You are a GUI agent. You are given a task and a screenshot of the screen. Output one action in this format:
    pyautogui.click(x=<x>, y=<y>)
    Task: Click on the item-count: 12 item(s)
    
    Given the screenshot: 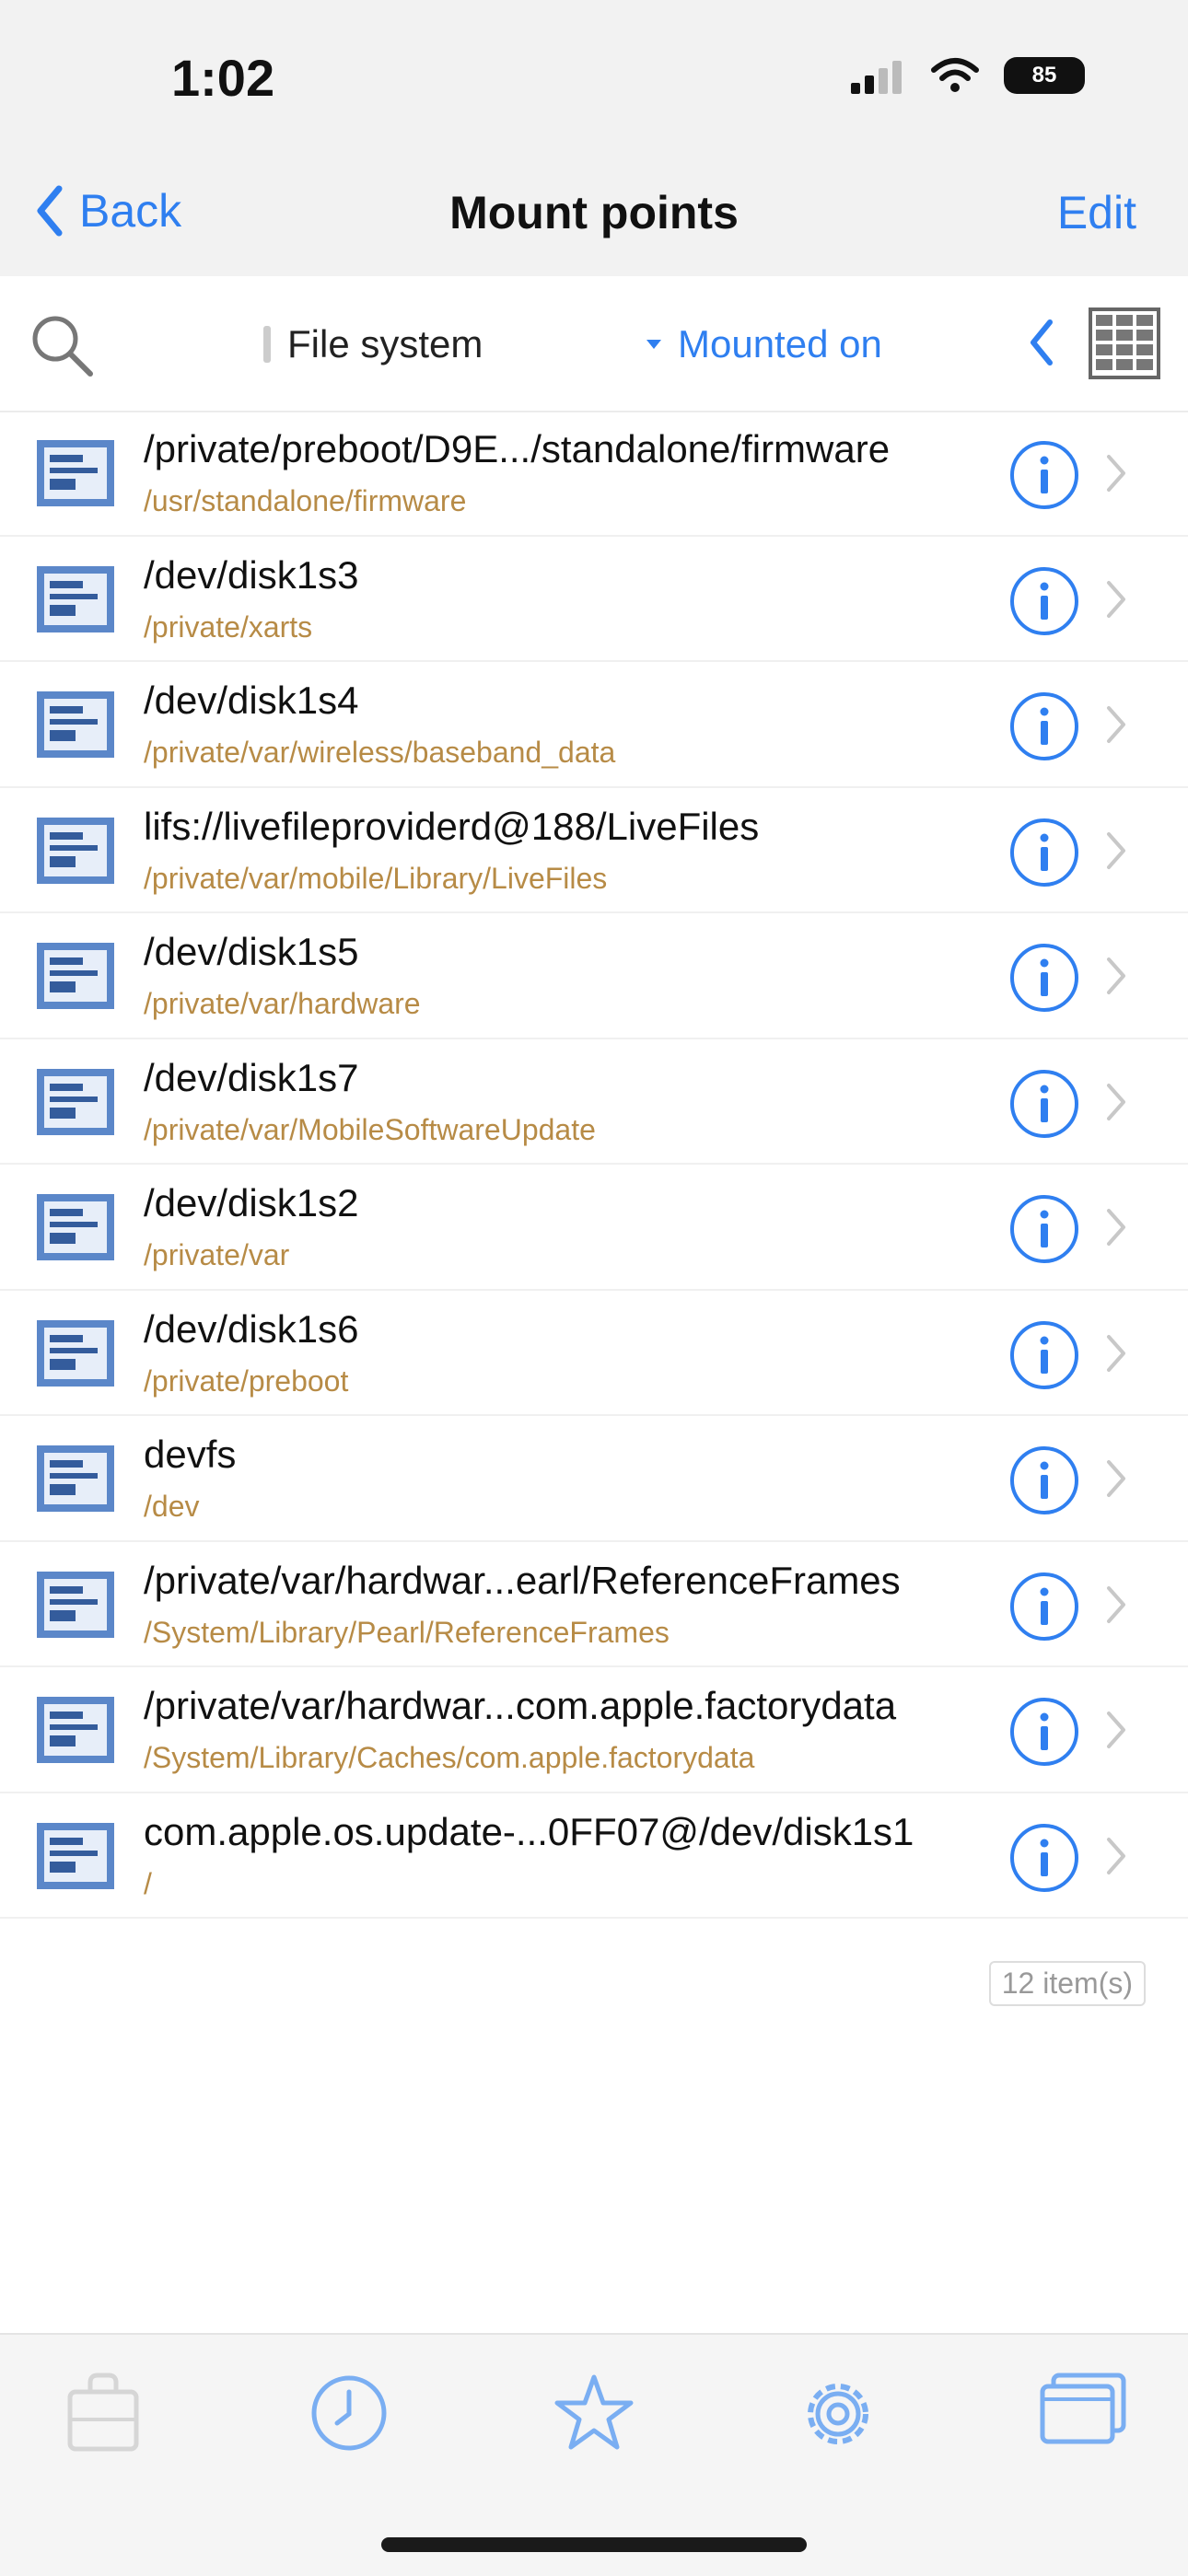 What is the action you would take?
    pyautogui.click(x=1067, y=1983)
    